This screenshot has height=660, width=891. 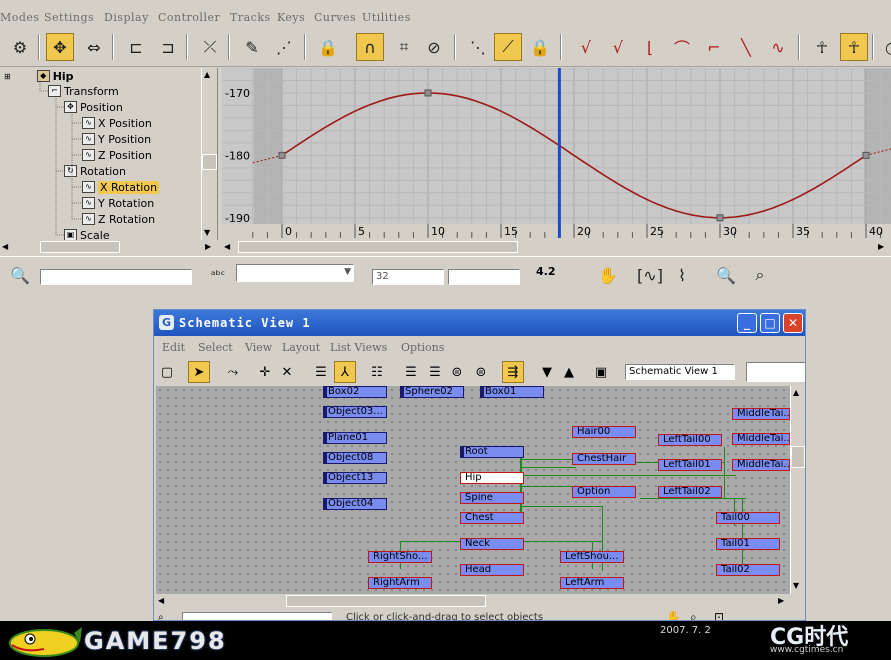 What do you see at coordinates (210, 47) in the screenshot?
I see `add-keys-icon: ⤫` at bounding box center [210, 47].